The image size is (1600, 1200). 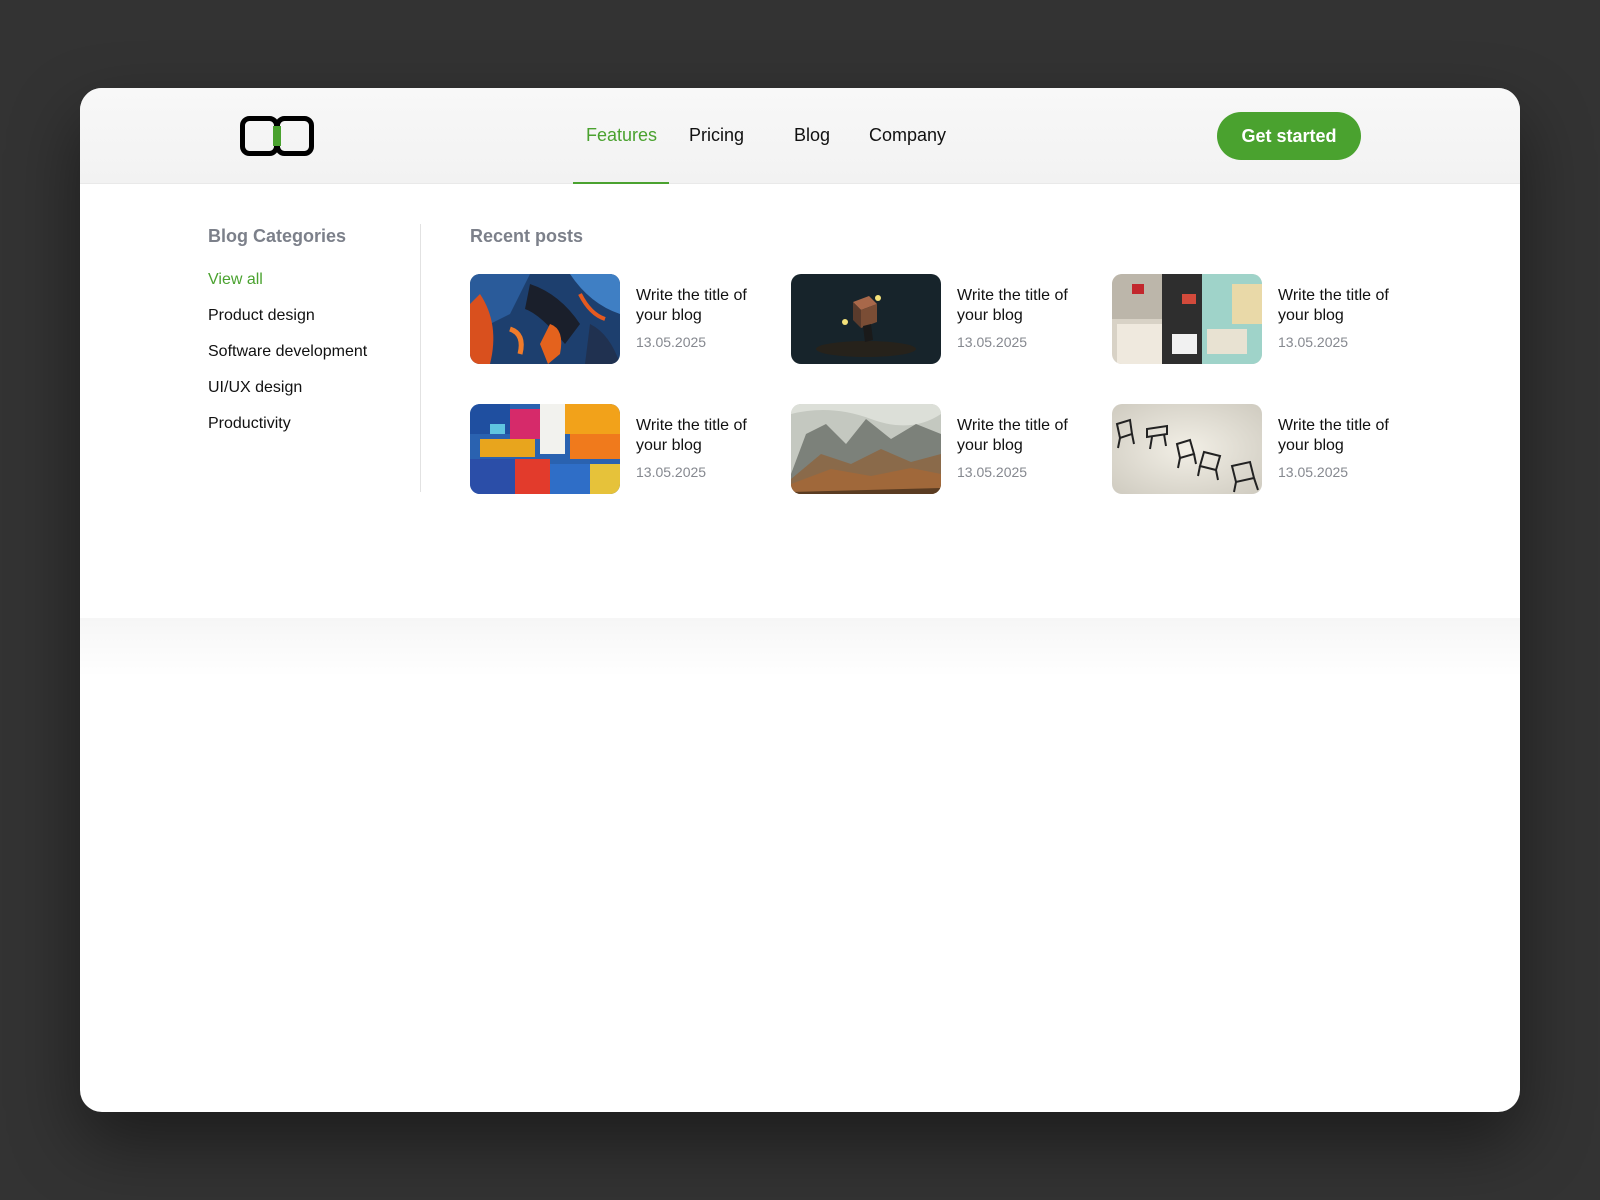 I want to click on category-product-design: Product design, so click(x=287, y=324).